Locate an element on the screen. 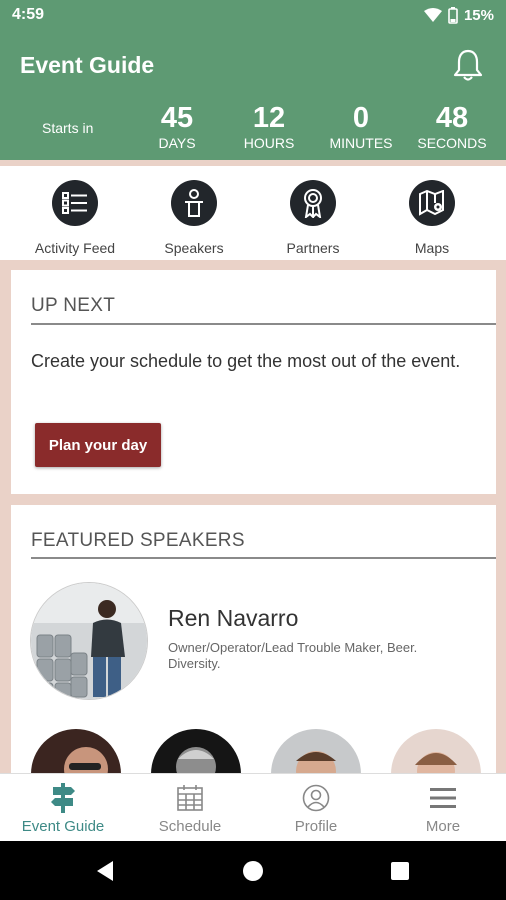  countdown-hours: 12 HOURS is located at coordinates (269, 127).